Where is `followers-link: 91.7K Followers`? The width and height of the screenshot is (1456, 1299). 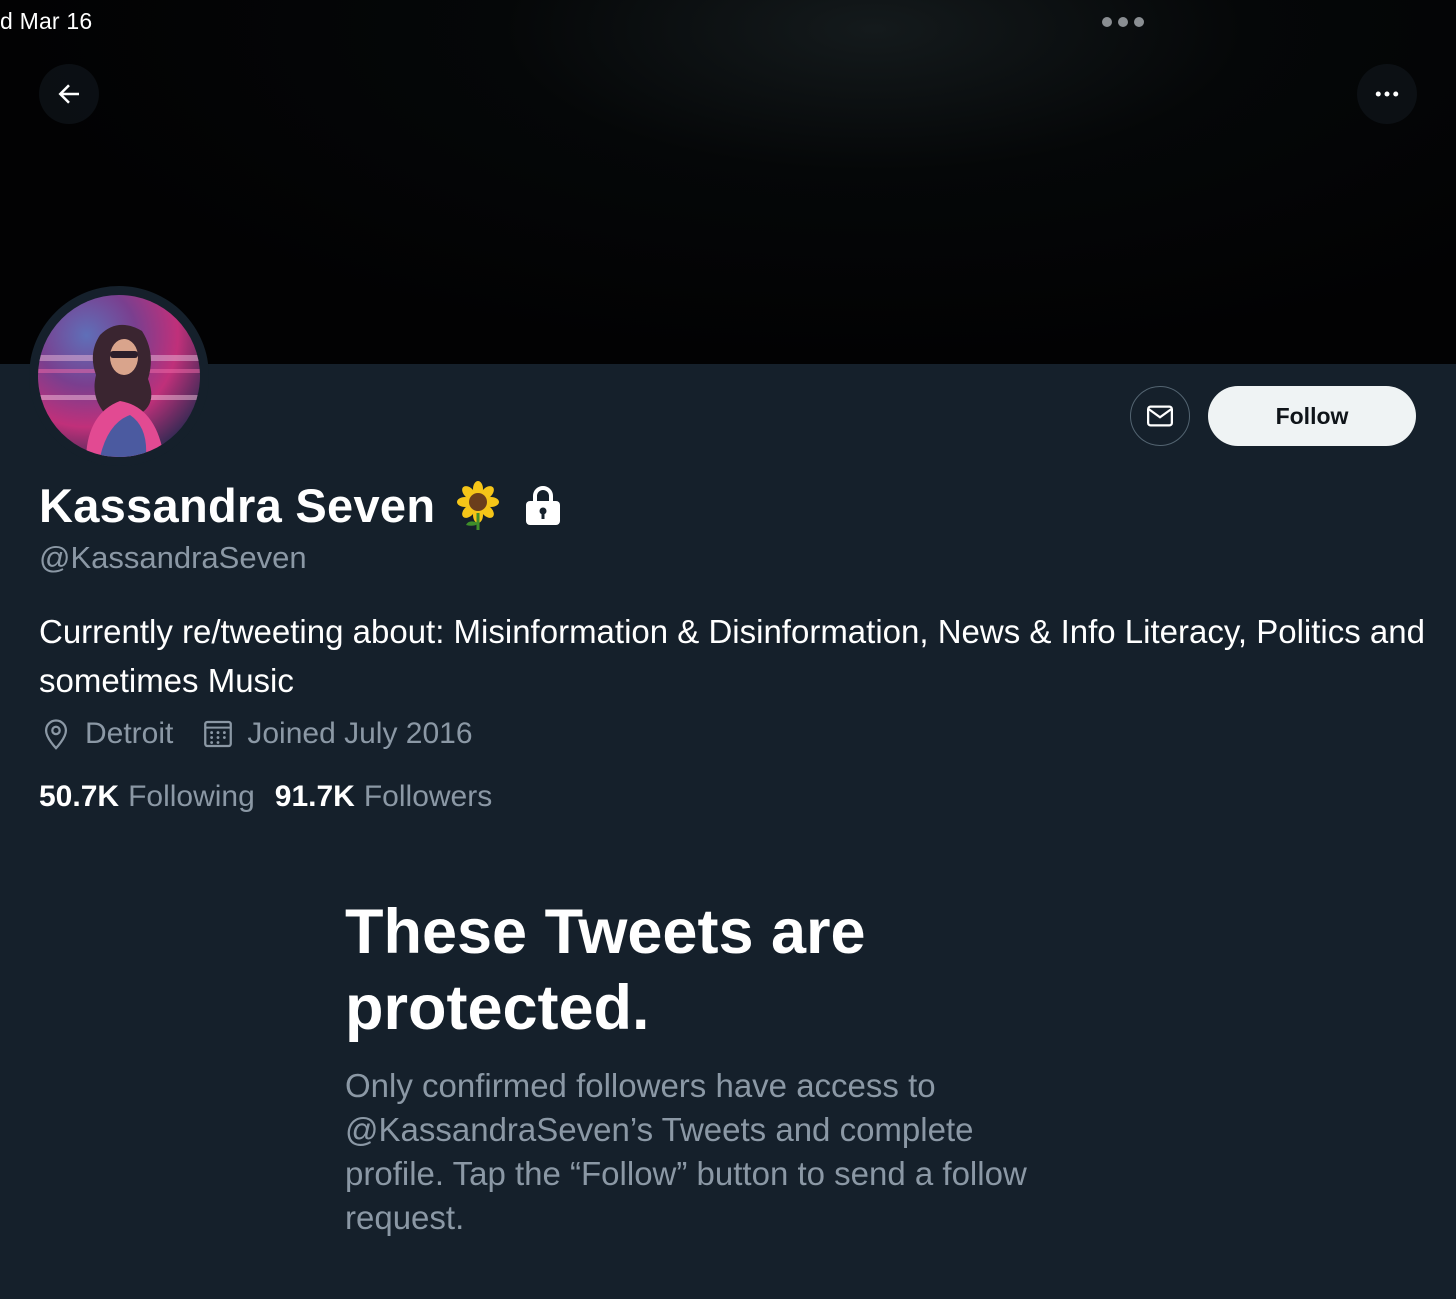
followers-link: 91.7K Followers is located at coordinates (383, 797).